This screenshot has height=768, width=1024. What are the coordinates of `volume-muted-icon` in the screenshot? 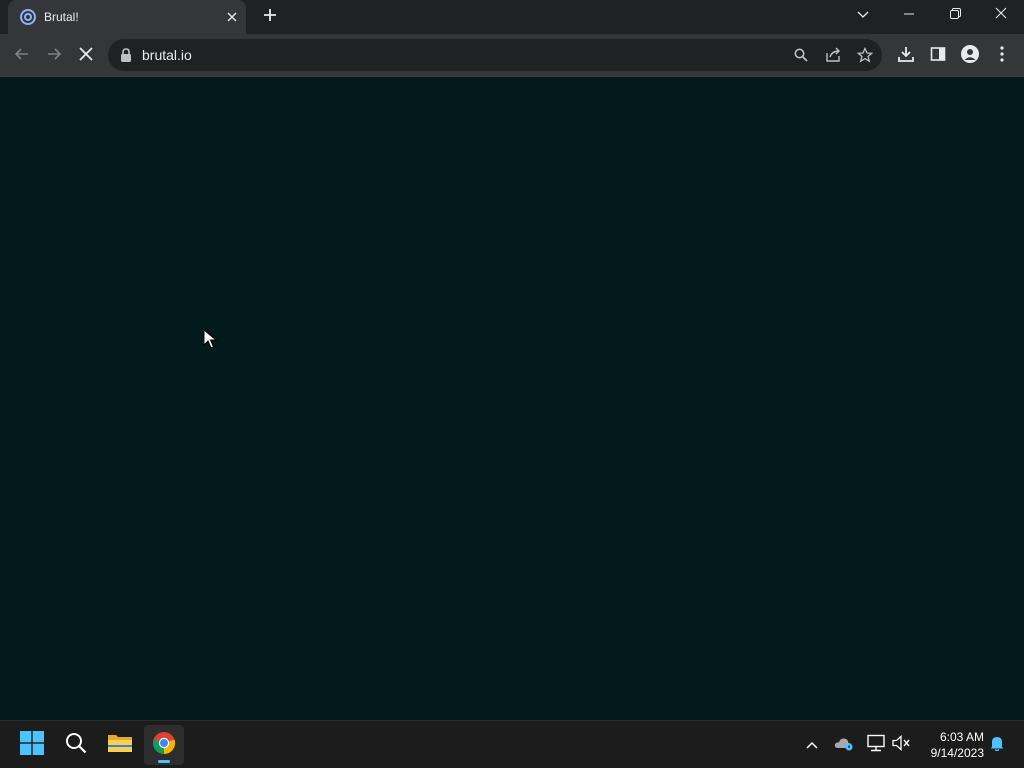 It's located at (902, 745).